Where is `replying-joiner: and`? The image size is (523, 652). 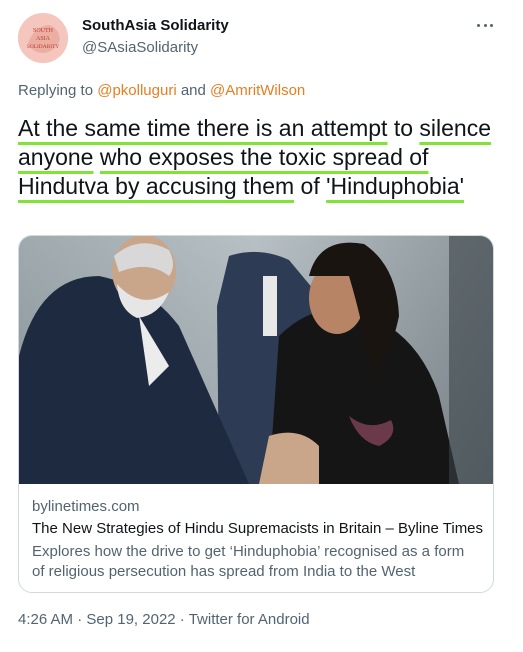
replying-joiner: and is located at coordinates (193, 90).